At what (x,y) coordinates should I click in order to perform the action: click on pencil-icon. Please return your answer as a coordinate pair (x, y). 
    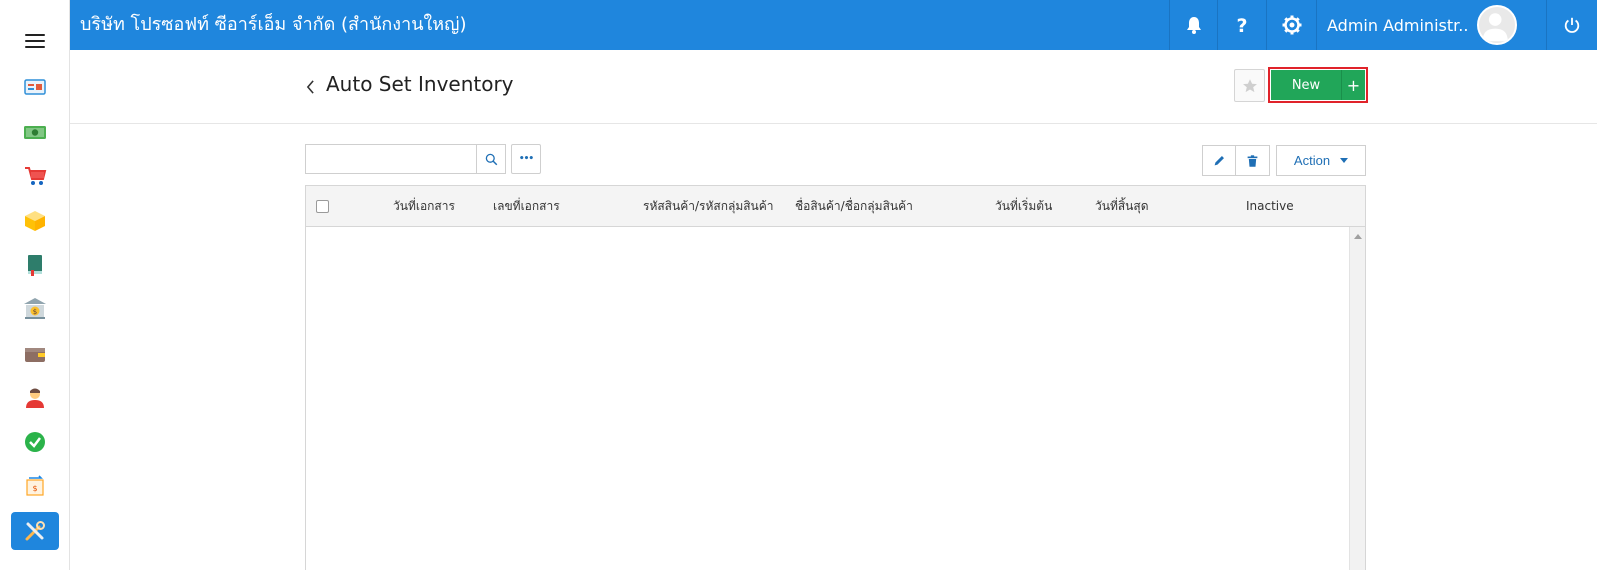
    Looking at the image, I should click on (1219, 161).